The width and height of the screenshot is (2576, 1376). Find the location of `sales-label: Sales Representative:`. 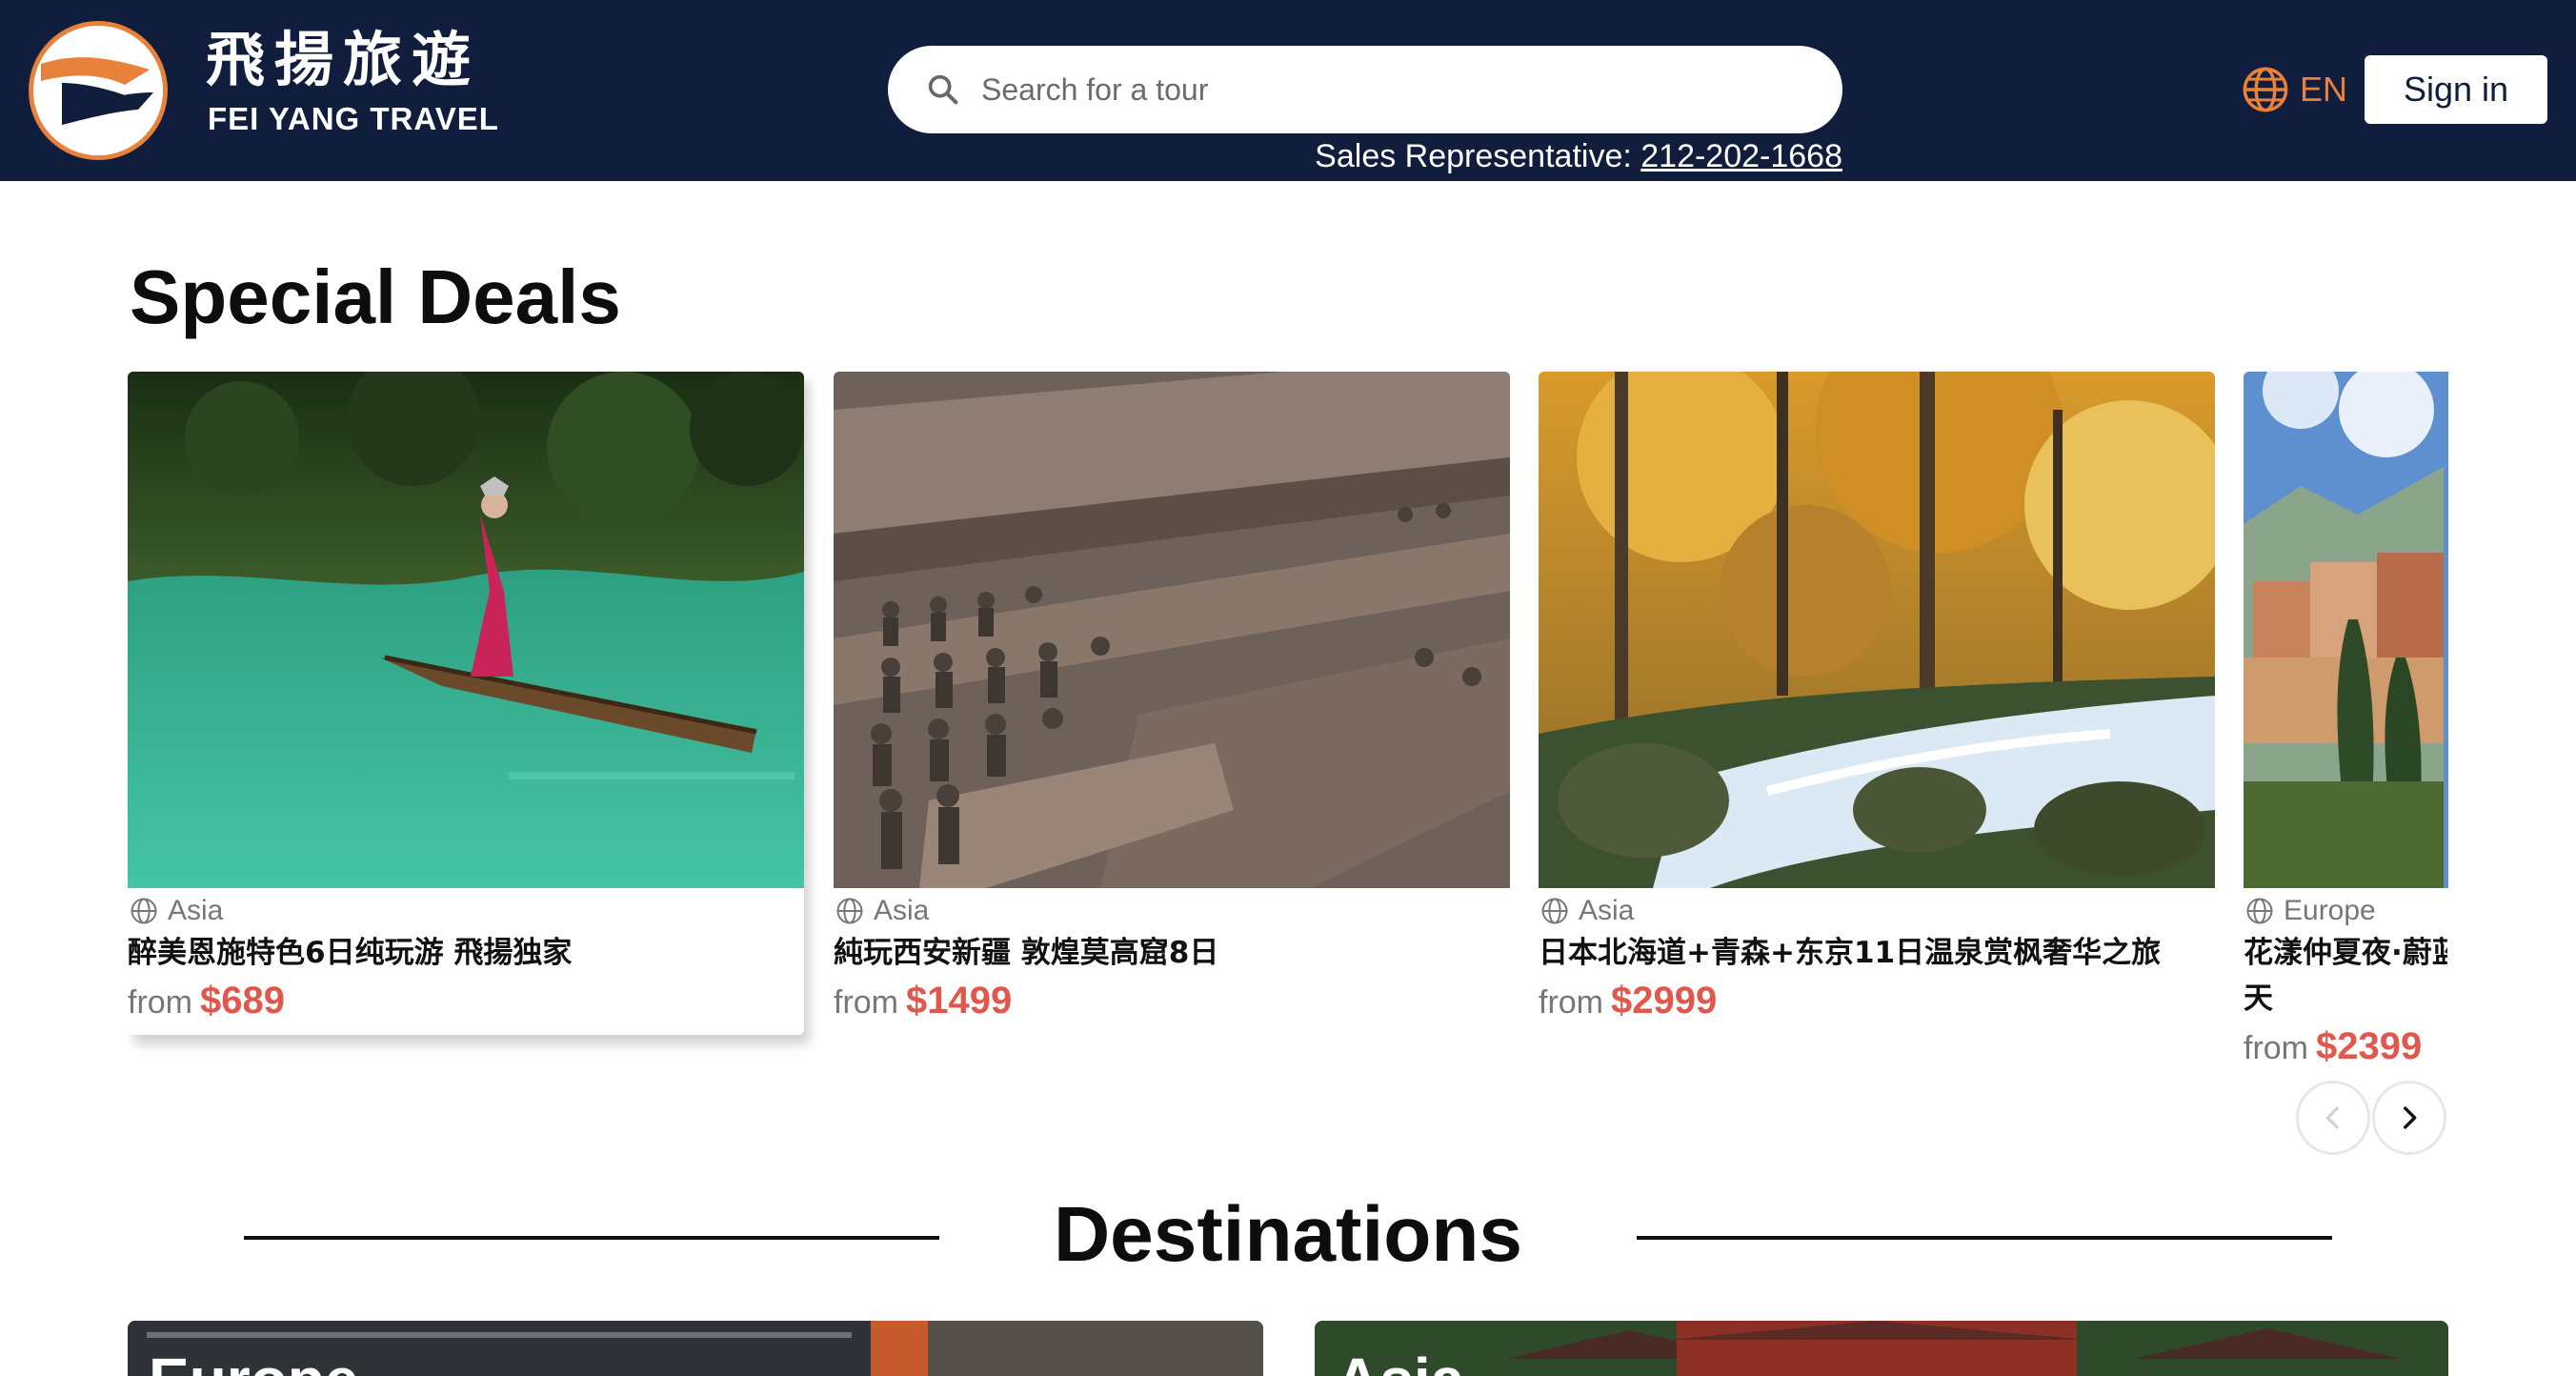

sales-label: Sales Representative: is located at coordinates (1478, 156).